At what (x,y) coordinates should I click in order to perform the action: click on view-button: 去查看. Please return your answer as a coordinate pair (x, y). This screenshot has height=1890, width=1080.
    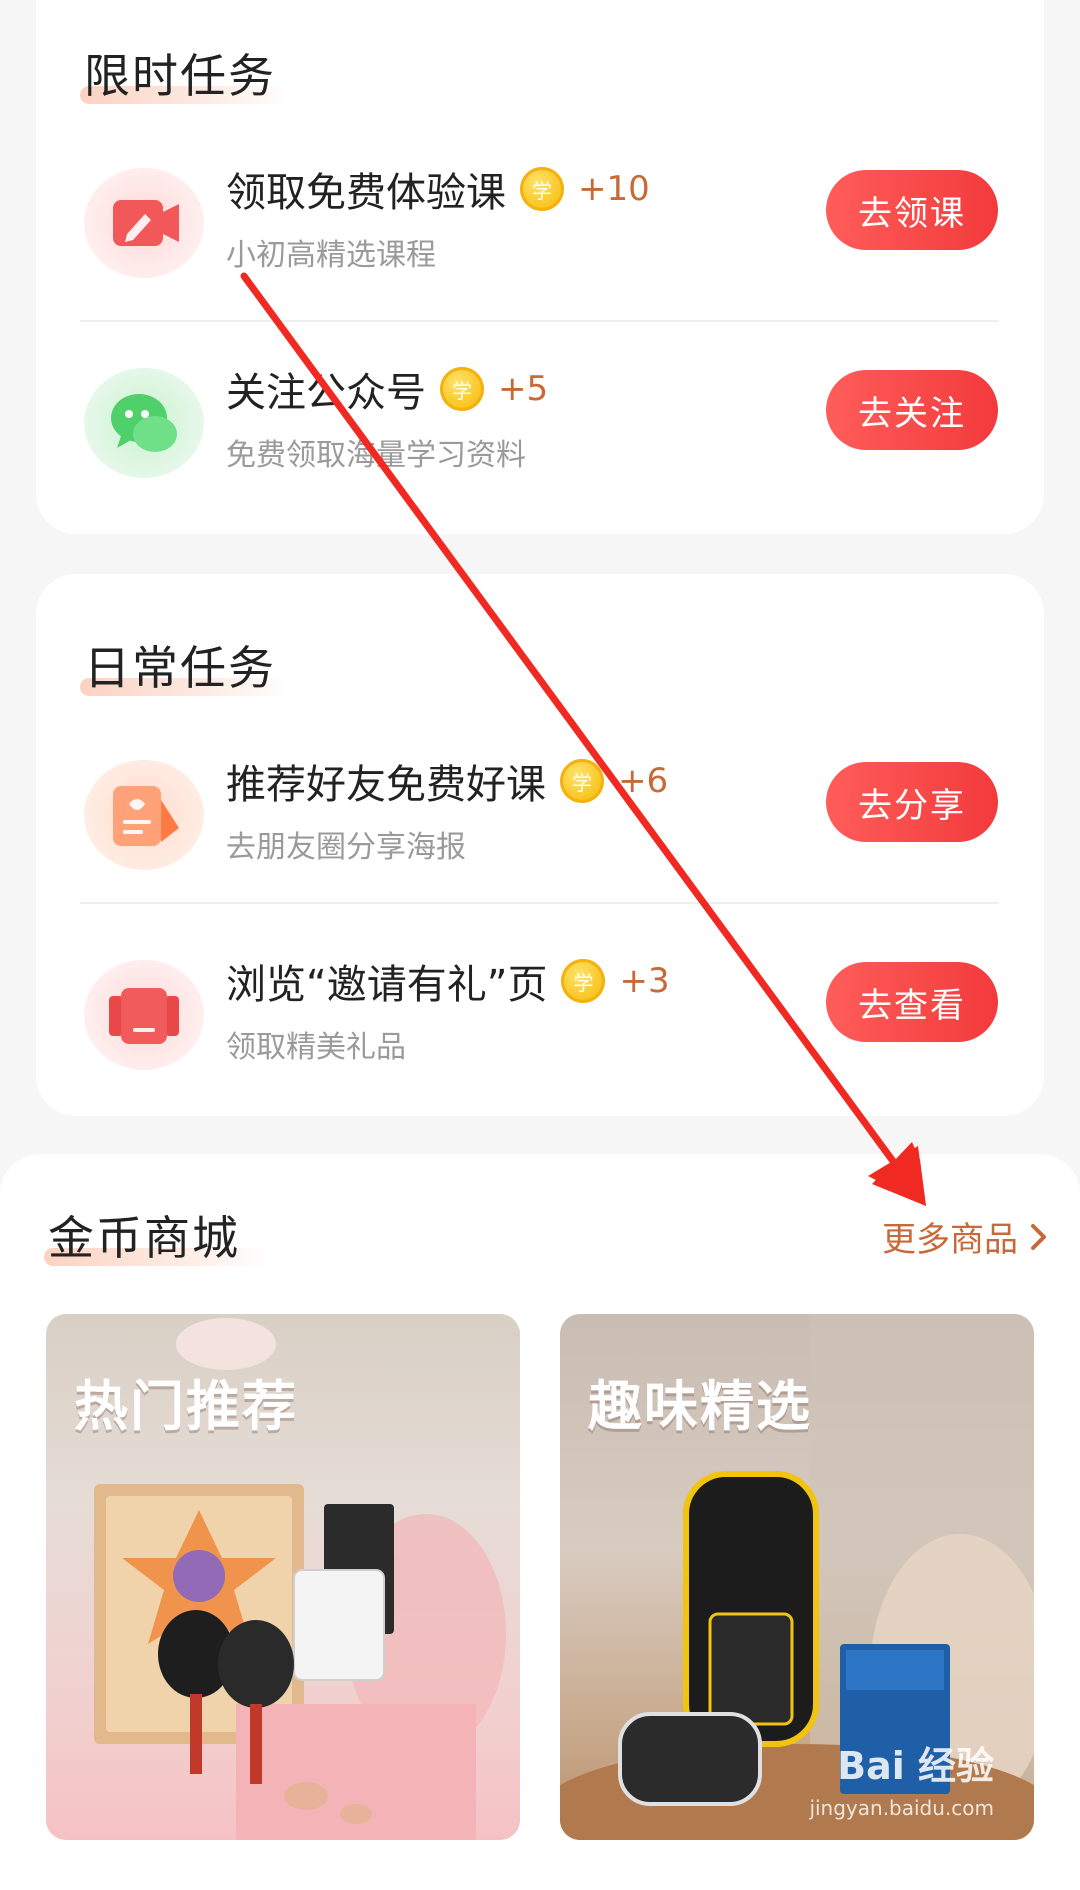
    Looking at the image, I should click on (912, 1002).